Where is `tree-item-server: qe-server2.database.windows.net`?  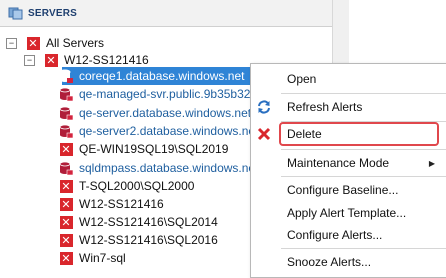
tree-item-server: qe-server2.database.windows.net is located at coordinates (158, 131).